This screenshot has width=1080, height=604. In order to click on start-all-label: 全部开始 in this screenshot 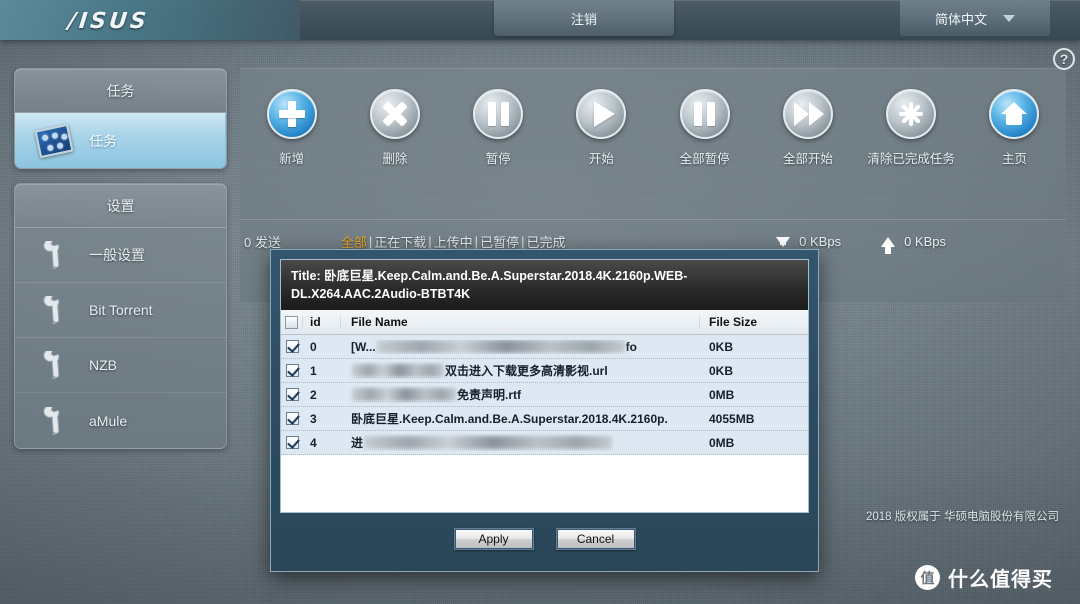, I will do `click(807, 159)`.